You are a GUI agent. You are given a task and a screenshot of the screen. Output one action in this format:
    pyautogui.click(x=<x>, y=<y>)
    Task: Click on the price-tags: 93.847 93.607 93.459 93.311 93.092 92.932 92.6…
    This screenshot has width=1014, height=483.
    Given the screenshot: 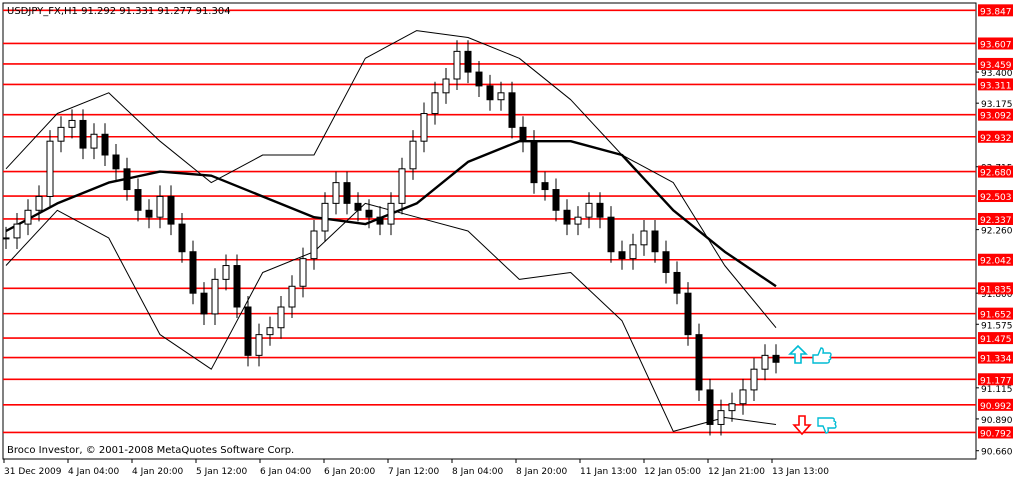 What is the action you would take?
    pyautogui.click(x=995, y=221)
    